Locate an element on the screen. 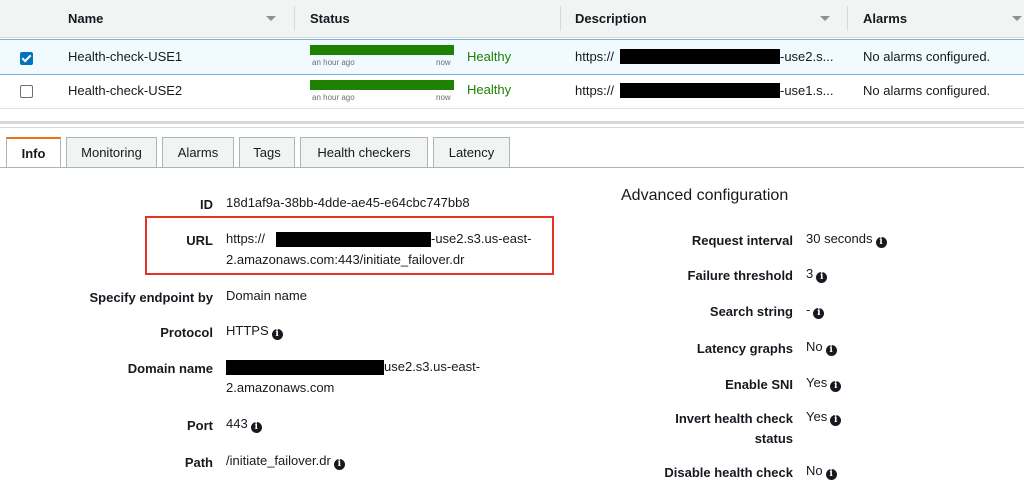 The image size is (1024, 490). specify-endpoint-label: Specify endpoint by is located at coordinates (151, 297).